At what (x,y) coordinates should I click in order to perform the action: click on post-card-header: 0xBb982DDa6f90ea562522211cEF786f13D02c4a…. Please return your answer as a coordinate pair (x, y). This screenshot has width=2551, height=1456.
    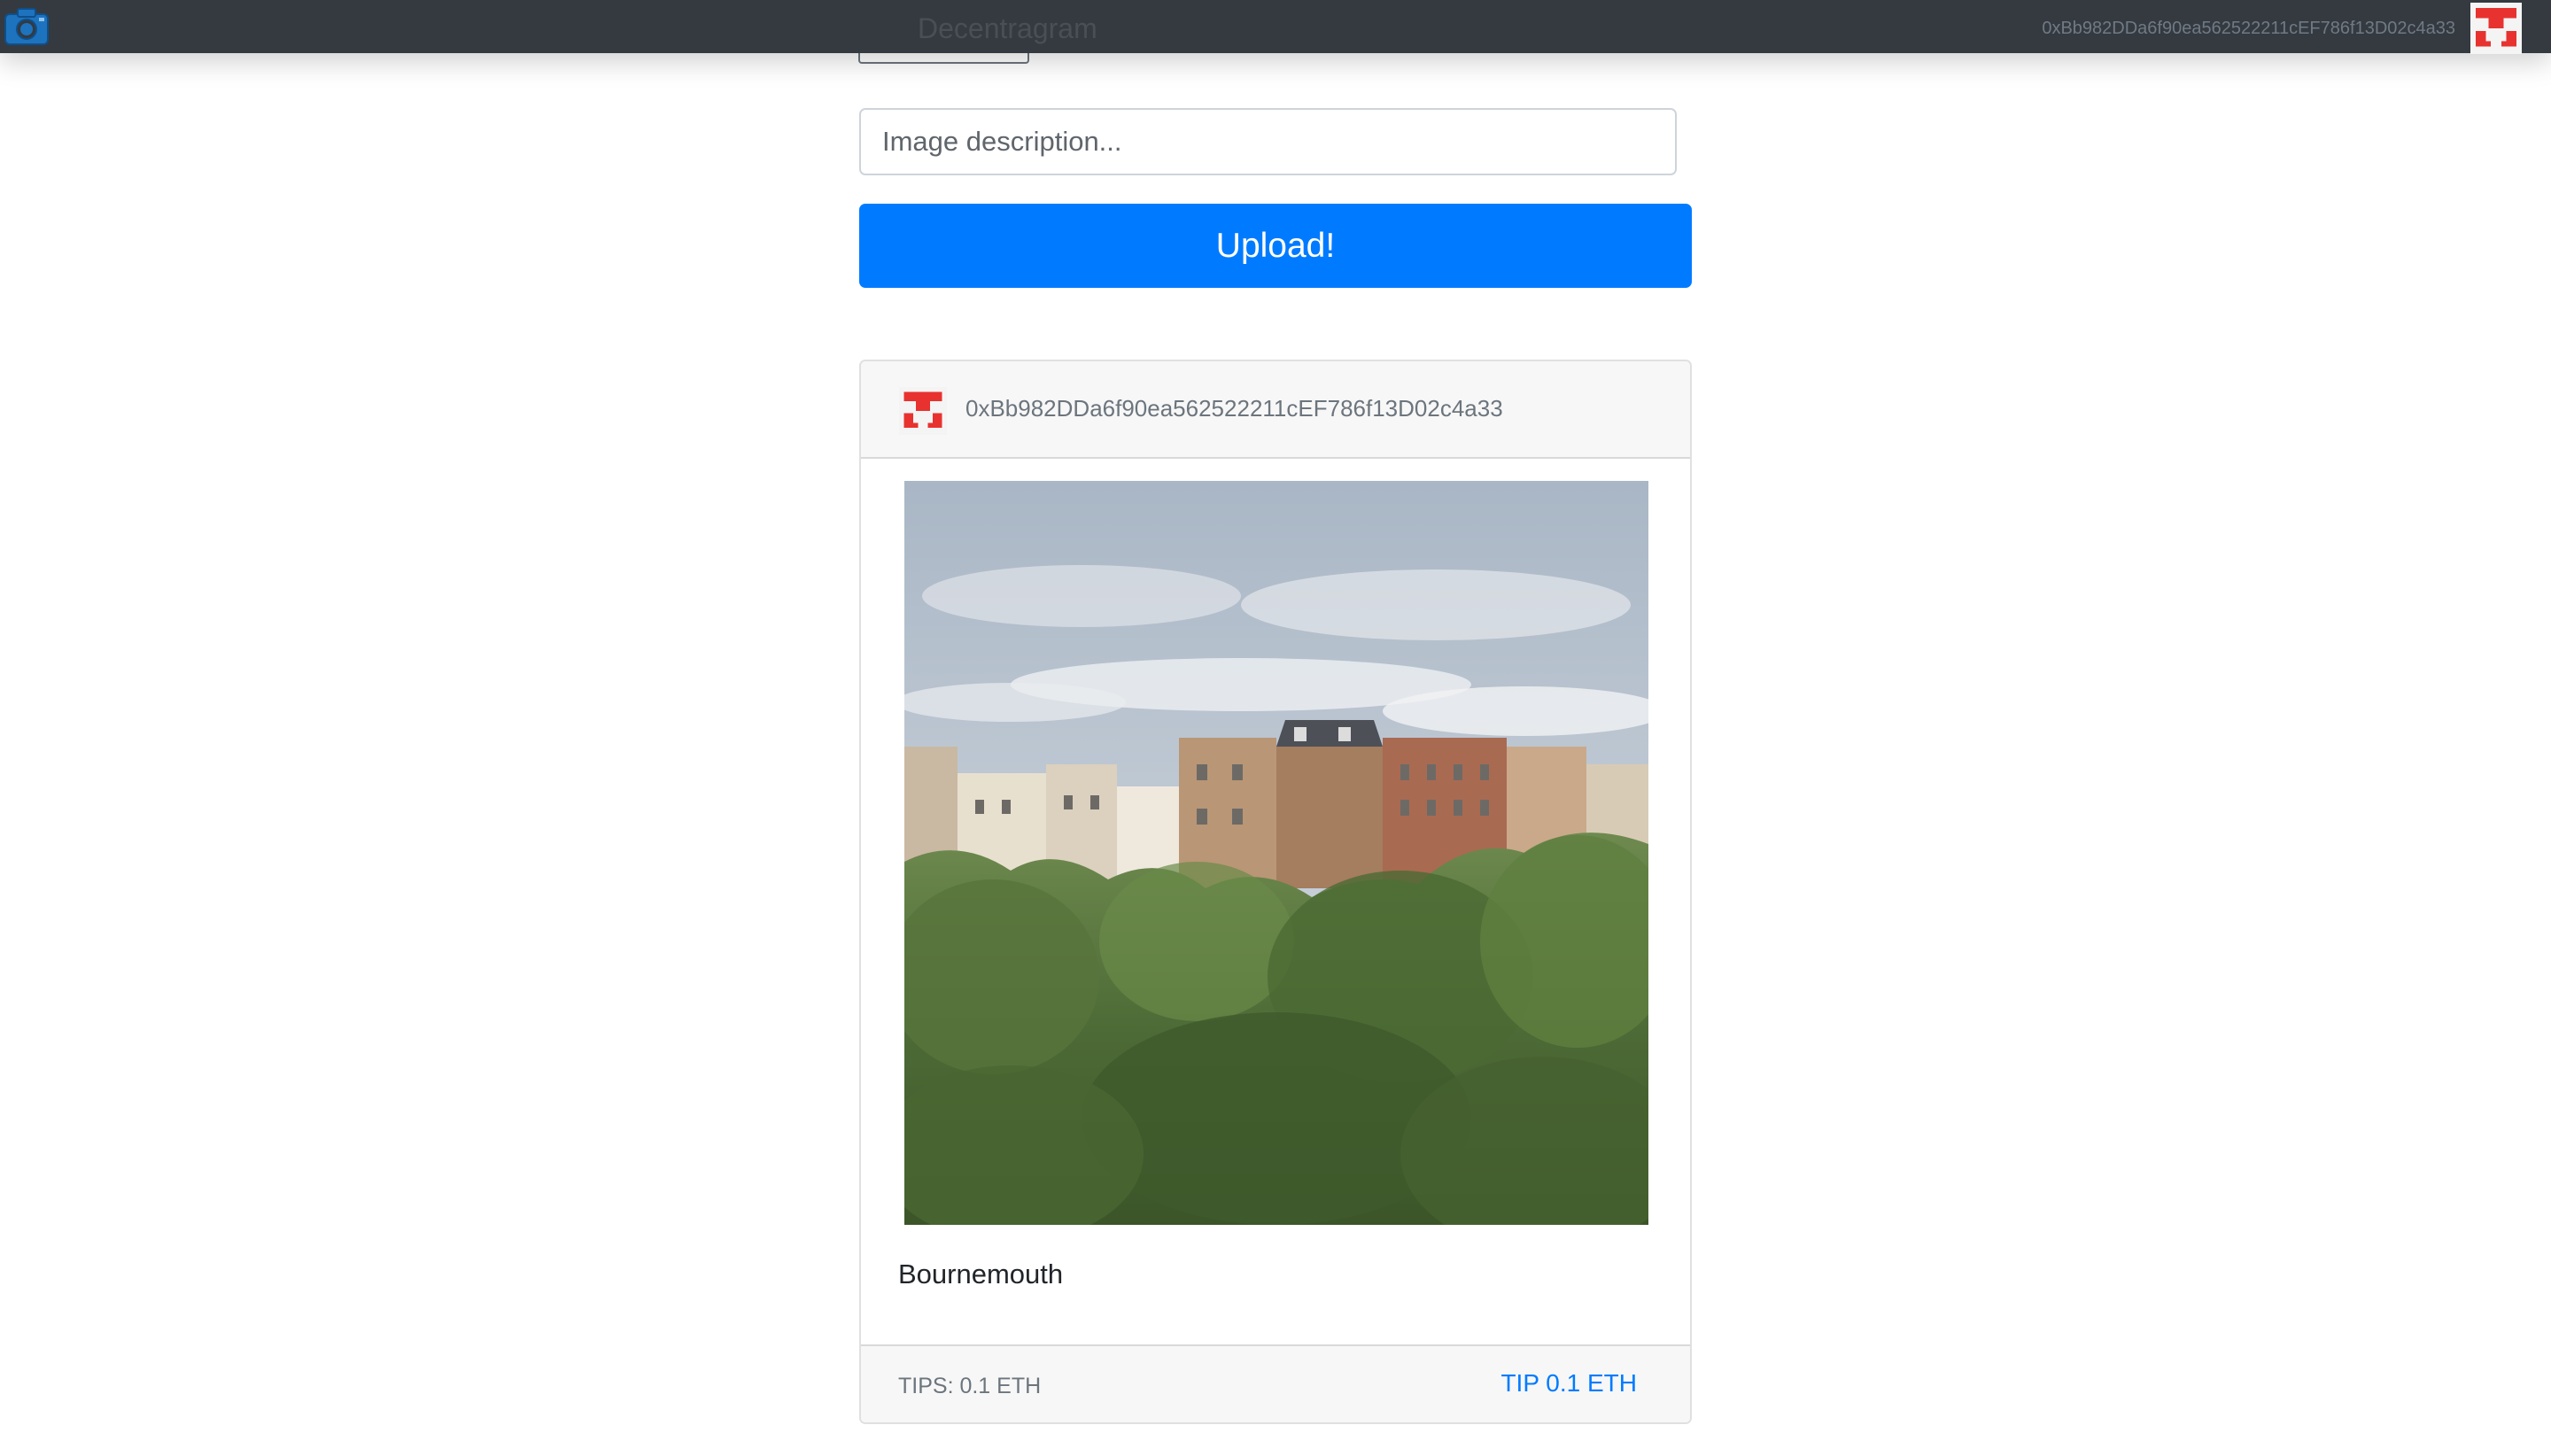
    Looking at the image, I should click on (1275, 410).